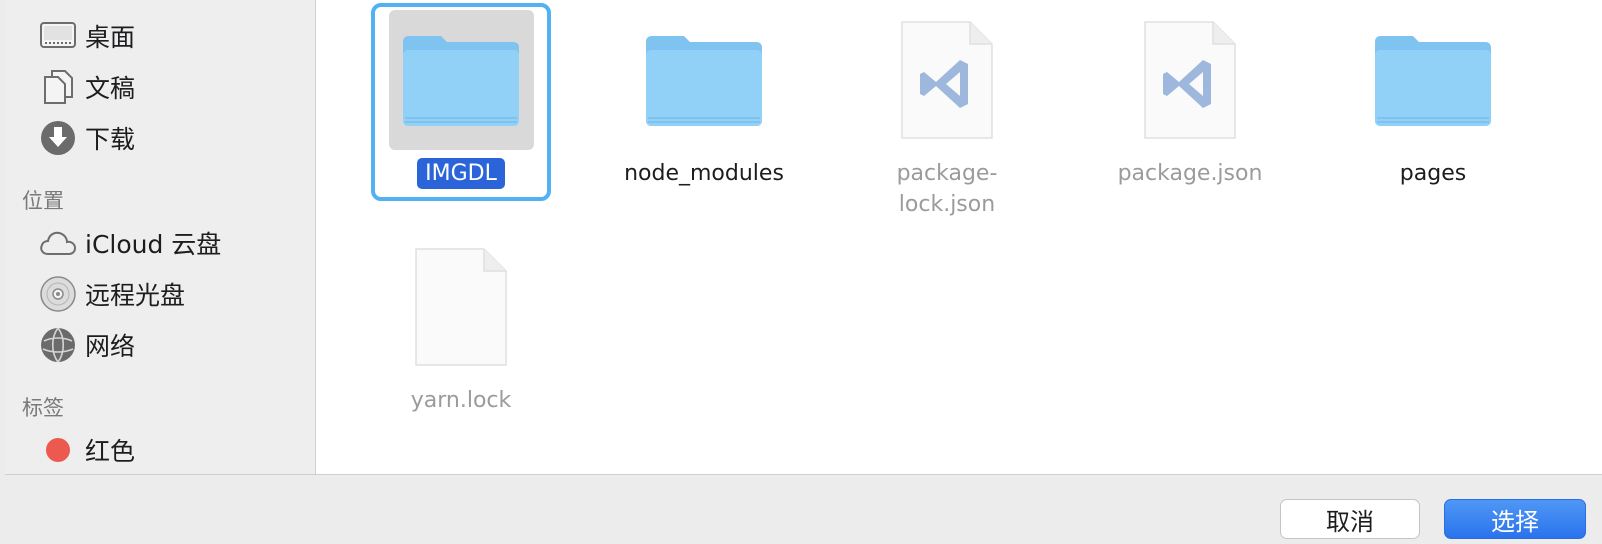 The height and width of the screenshot is (544, 1602). Describe the element at coordinates (947, 189) in the screenshot. I see `file-name: package- lock.json` at that location.